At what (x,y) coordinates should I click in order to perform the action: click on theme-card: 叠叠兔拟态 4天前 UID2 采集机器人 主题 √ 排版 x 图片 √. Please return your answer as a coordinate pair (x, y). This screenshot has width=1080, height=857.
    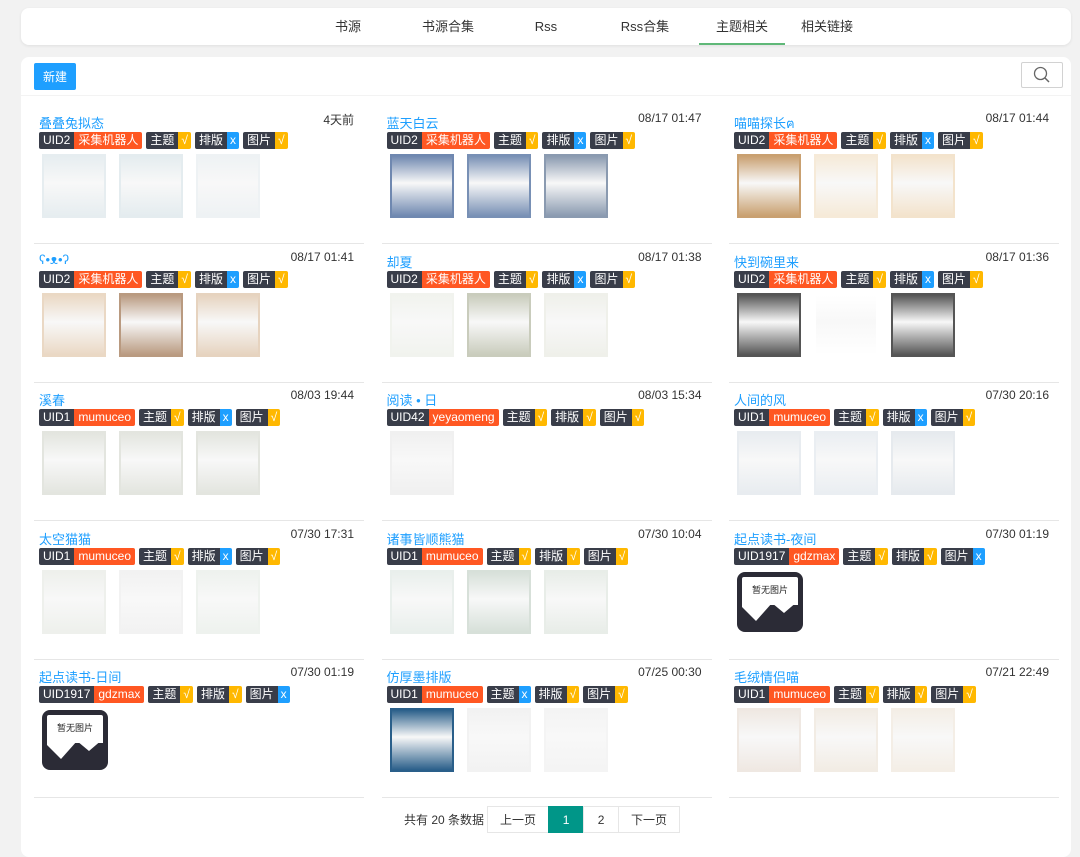
    Looking at the image, I should click on (199, 177).